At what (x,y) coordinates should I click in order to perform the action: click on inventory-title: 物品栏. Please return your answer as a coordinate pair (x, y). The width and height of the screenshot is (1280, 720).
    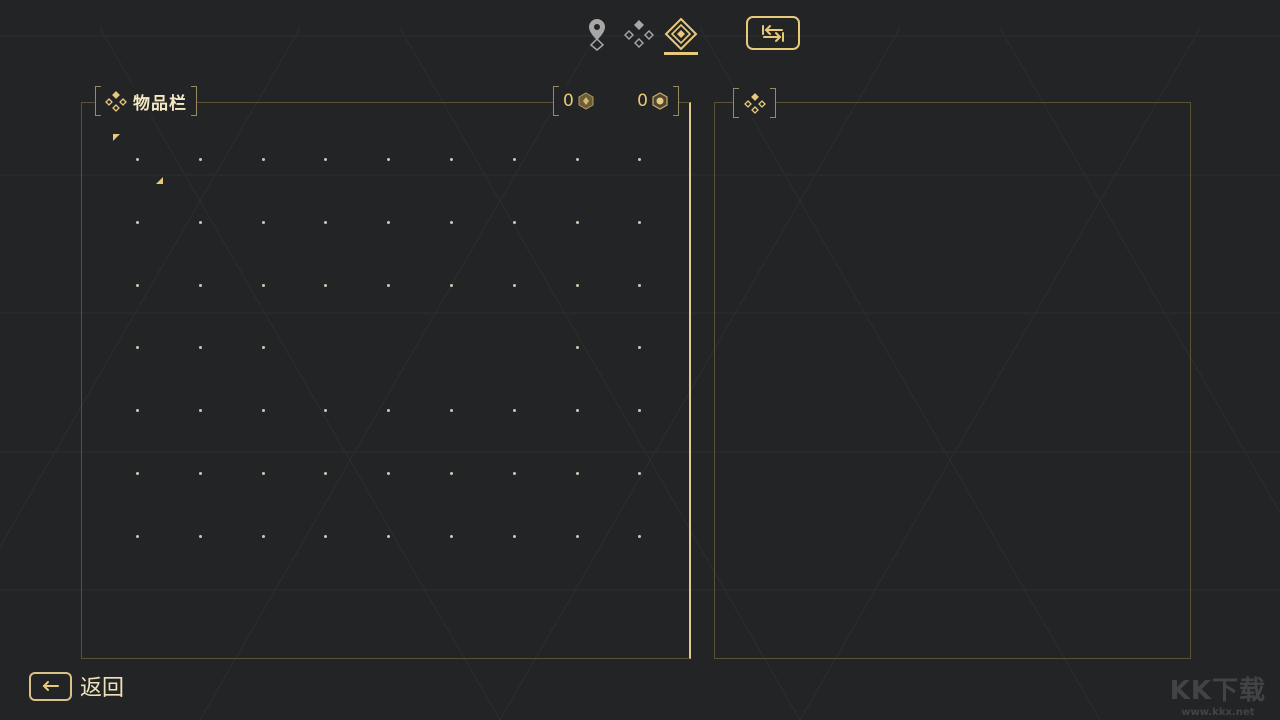
    Looking at the image, I should click on (160, 103).